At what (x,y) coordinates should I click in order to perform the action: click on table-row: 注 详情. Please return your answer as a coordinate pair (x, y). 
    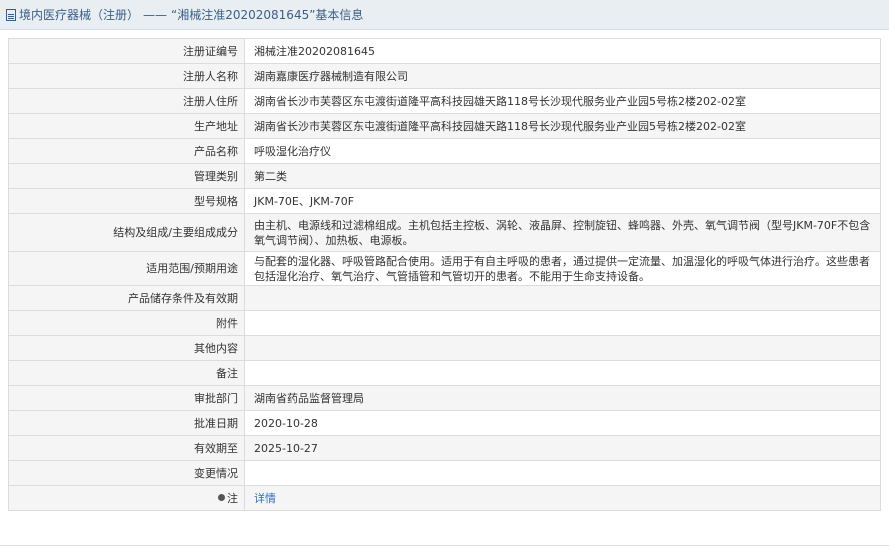
    Looking at the image, I should click on (444, 498).